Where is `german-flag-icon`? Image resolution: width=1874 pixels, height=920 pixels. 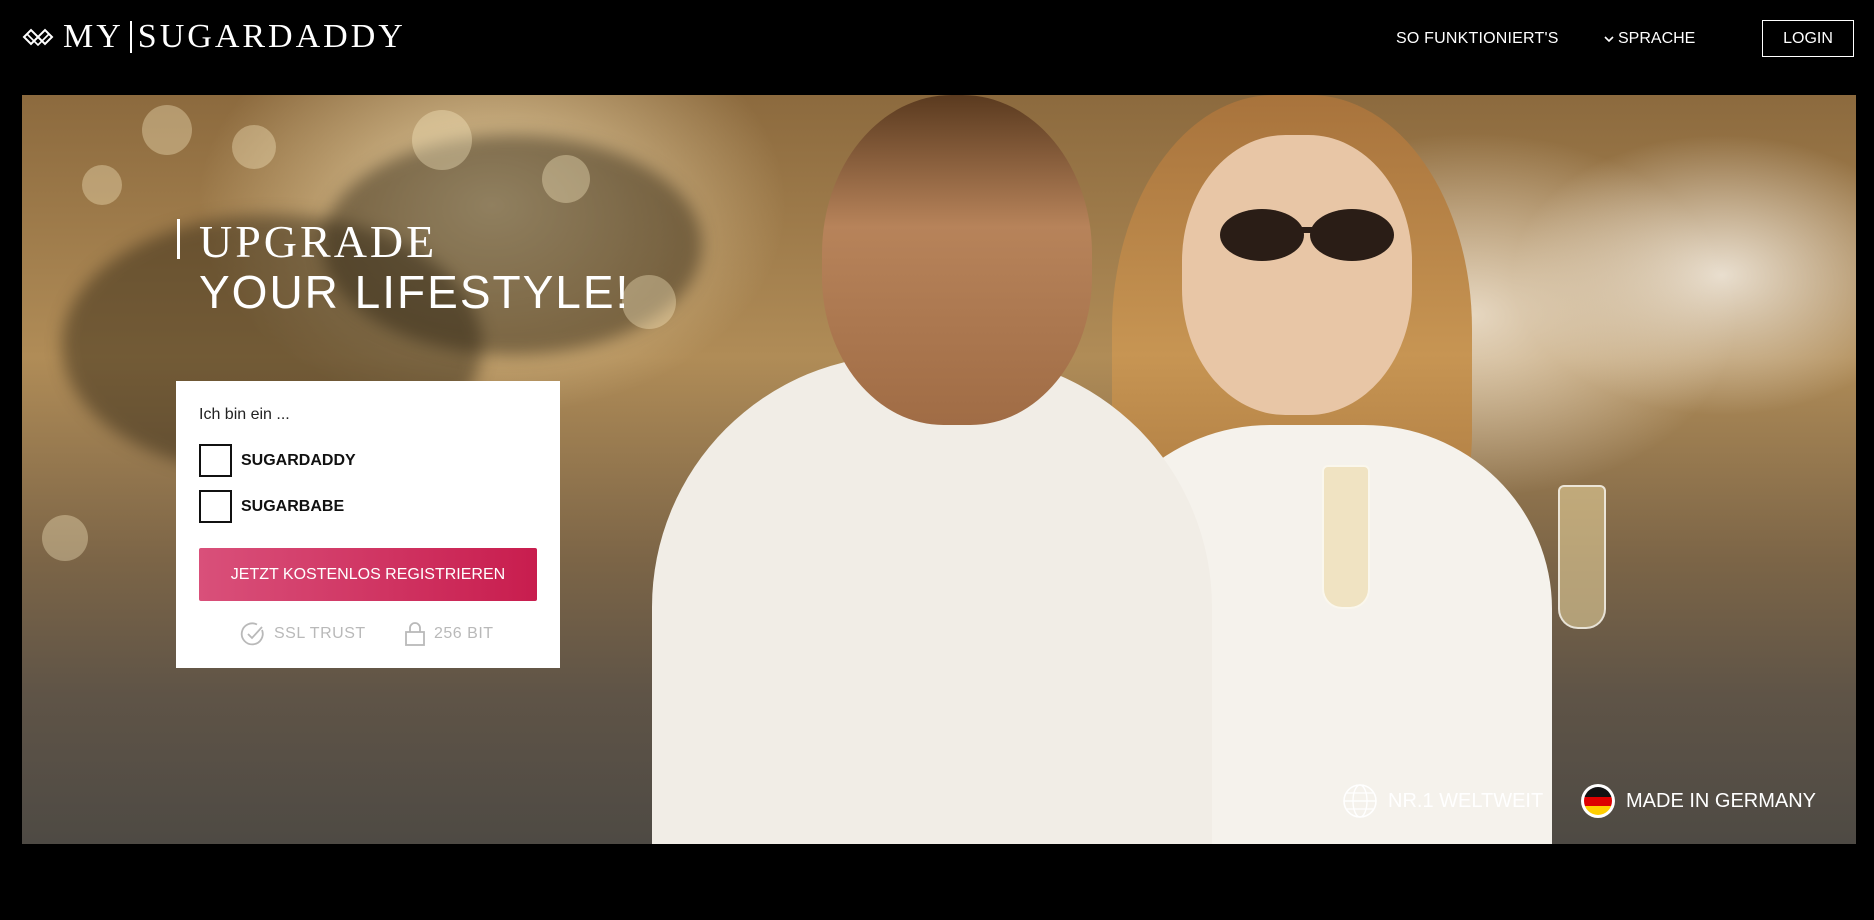 german-flag-icon is located at coordinates (1598, 801).